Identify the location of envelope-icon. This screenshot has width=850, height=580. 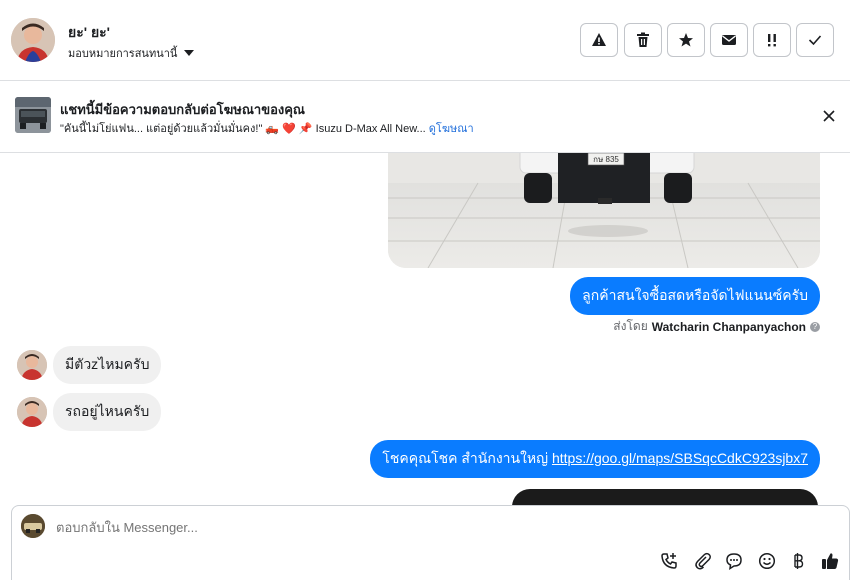
(729, 40).